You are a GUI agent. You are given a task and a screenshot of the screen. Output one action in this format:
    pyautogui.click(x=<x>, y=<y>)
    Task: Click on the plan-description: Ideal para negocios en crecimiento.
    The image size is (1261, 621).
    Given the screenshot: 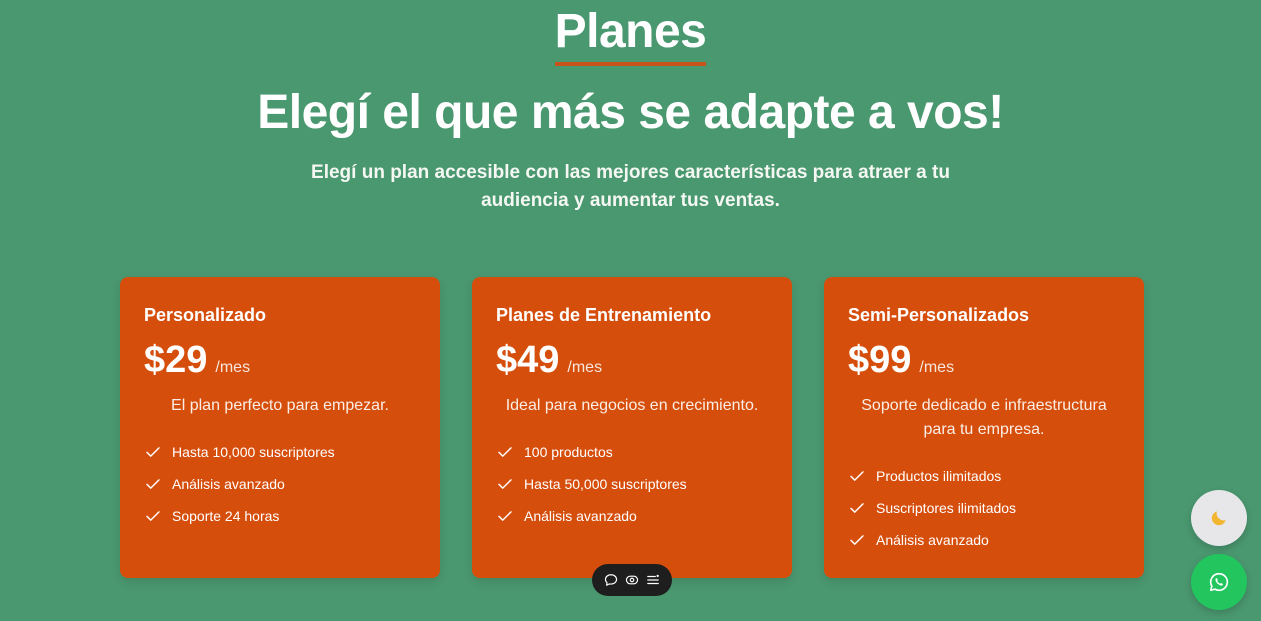 What is the action you would take?
    pyautogui.click(x=632, y=405)
    